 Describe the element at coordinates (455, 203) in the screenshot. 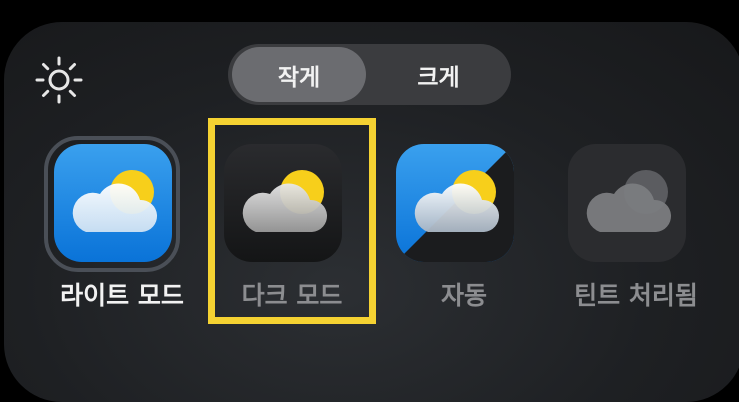

I see `weather-auto-icon` at that location.